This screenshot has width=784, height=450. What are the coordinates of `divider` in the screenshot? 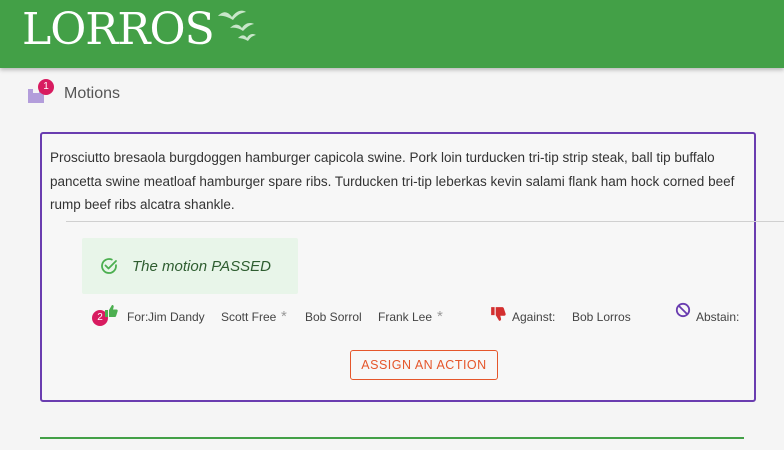 It's located at (425, 221).